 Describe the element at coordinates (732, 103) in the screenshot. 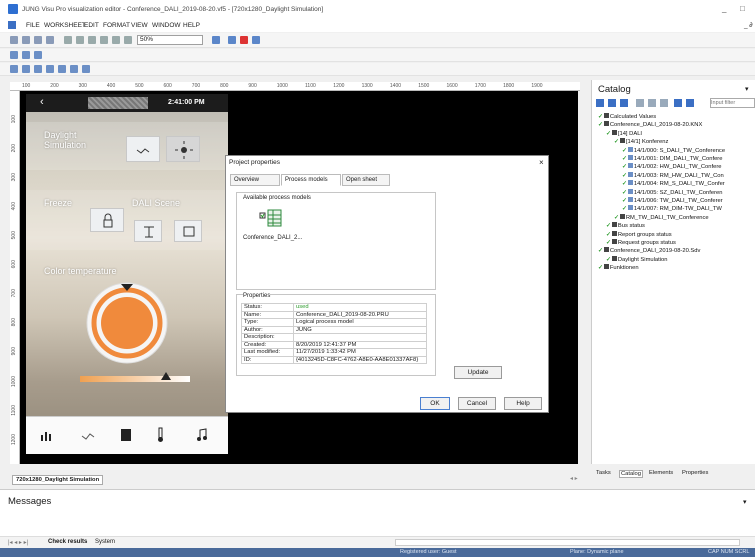

I see `catalog-filter-input` at that location.